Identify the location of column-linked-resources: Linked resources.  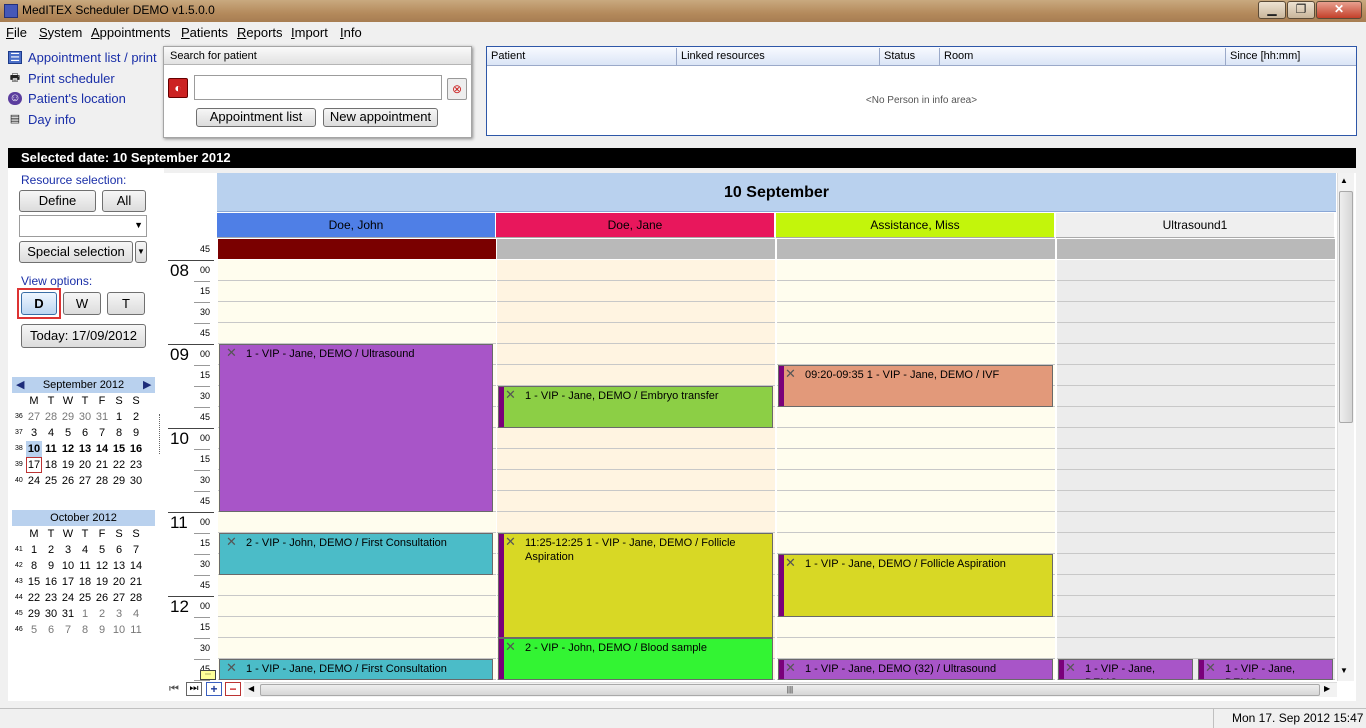
(778, 56).